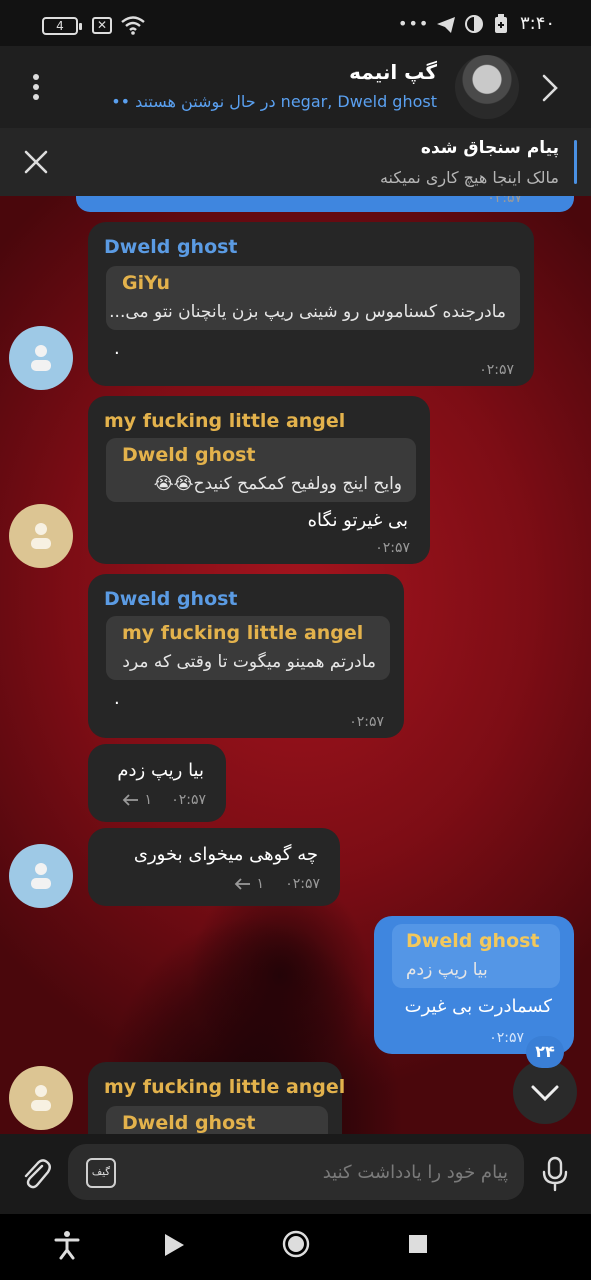 This screenshot has width=591, height=1280. What do you see at coordinates (487, 87) in the screenshot?
I see `group-avatar` at bounding box center [487, 87].